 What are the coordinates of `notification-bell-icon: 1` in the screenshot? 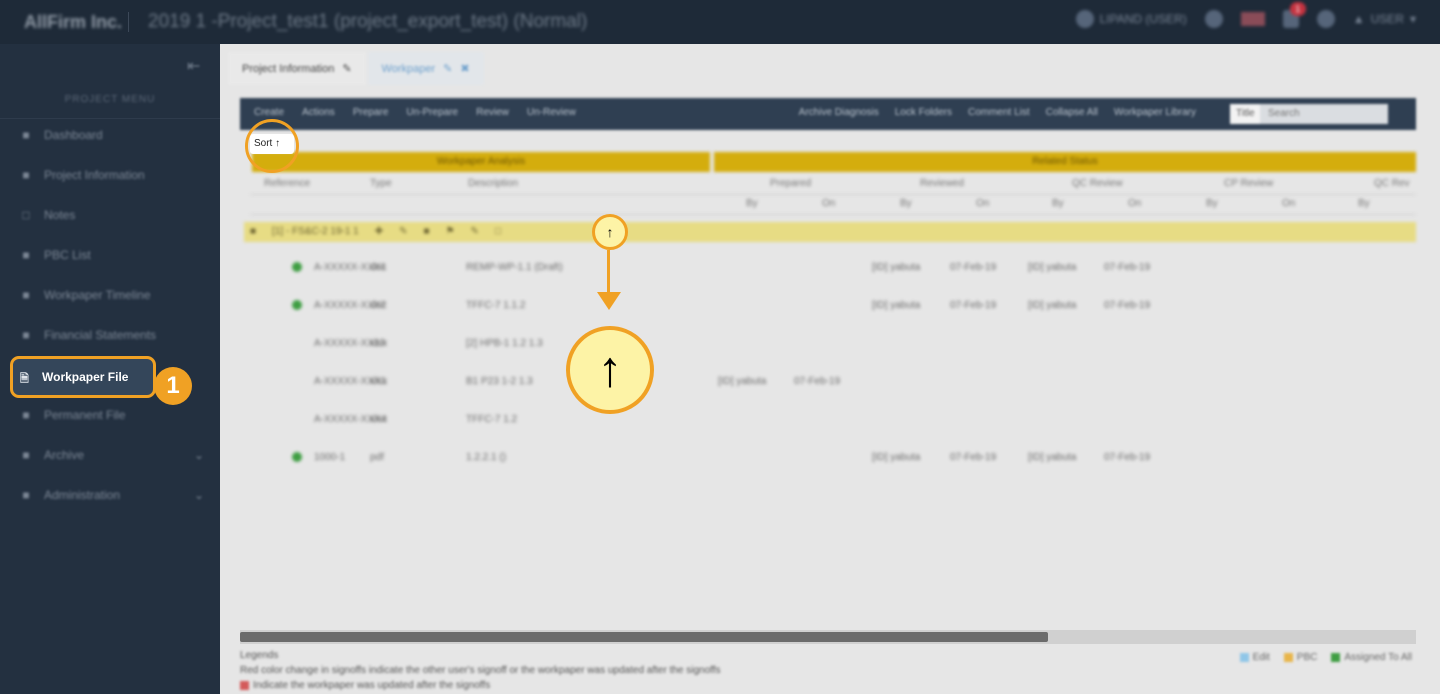 It's located at (1294, 15).